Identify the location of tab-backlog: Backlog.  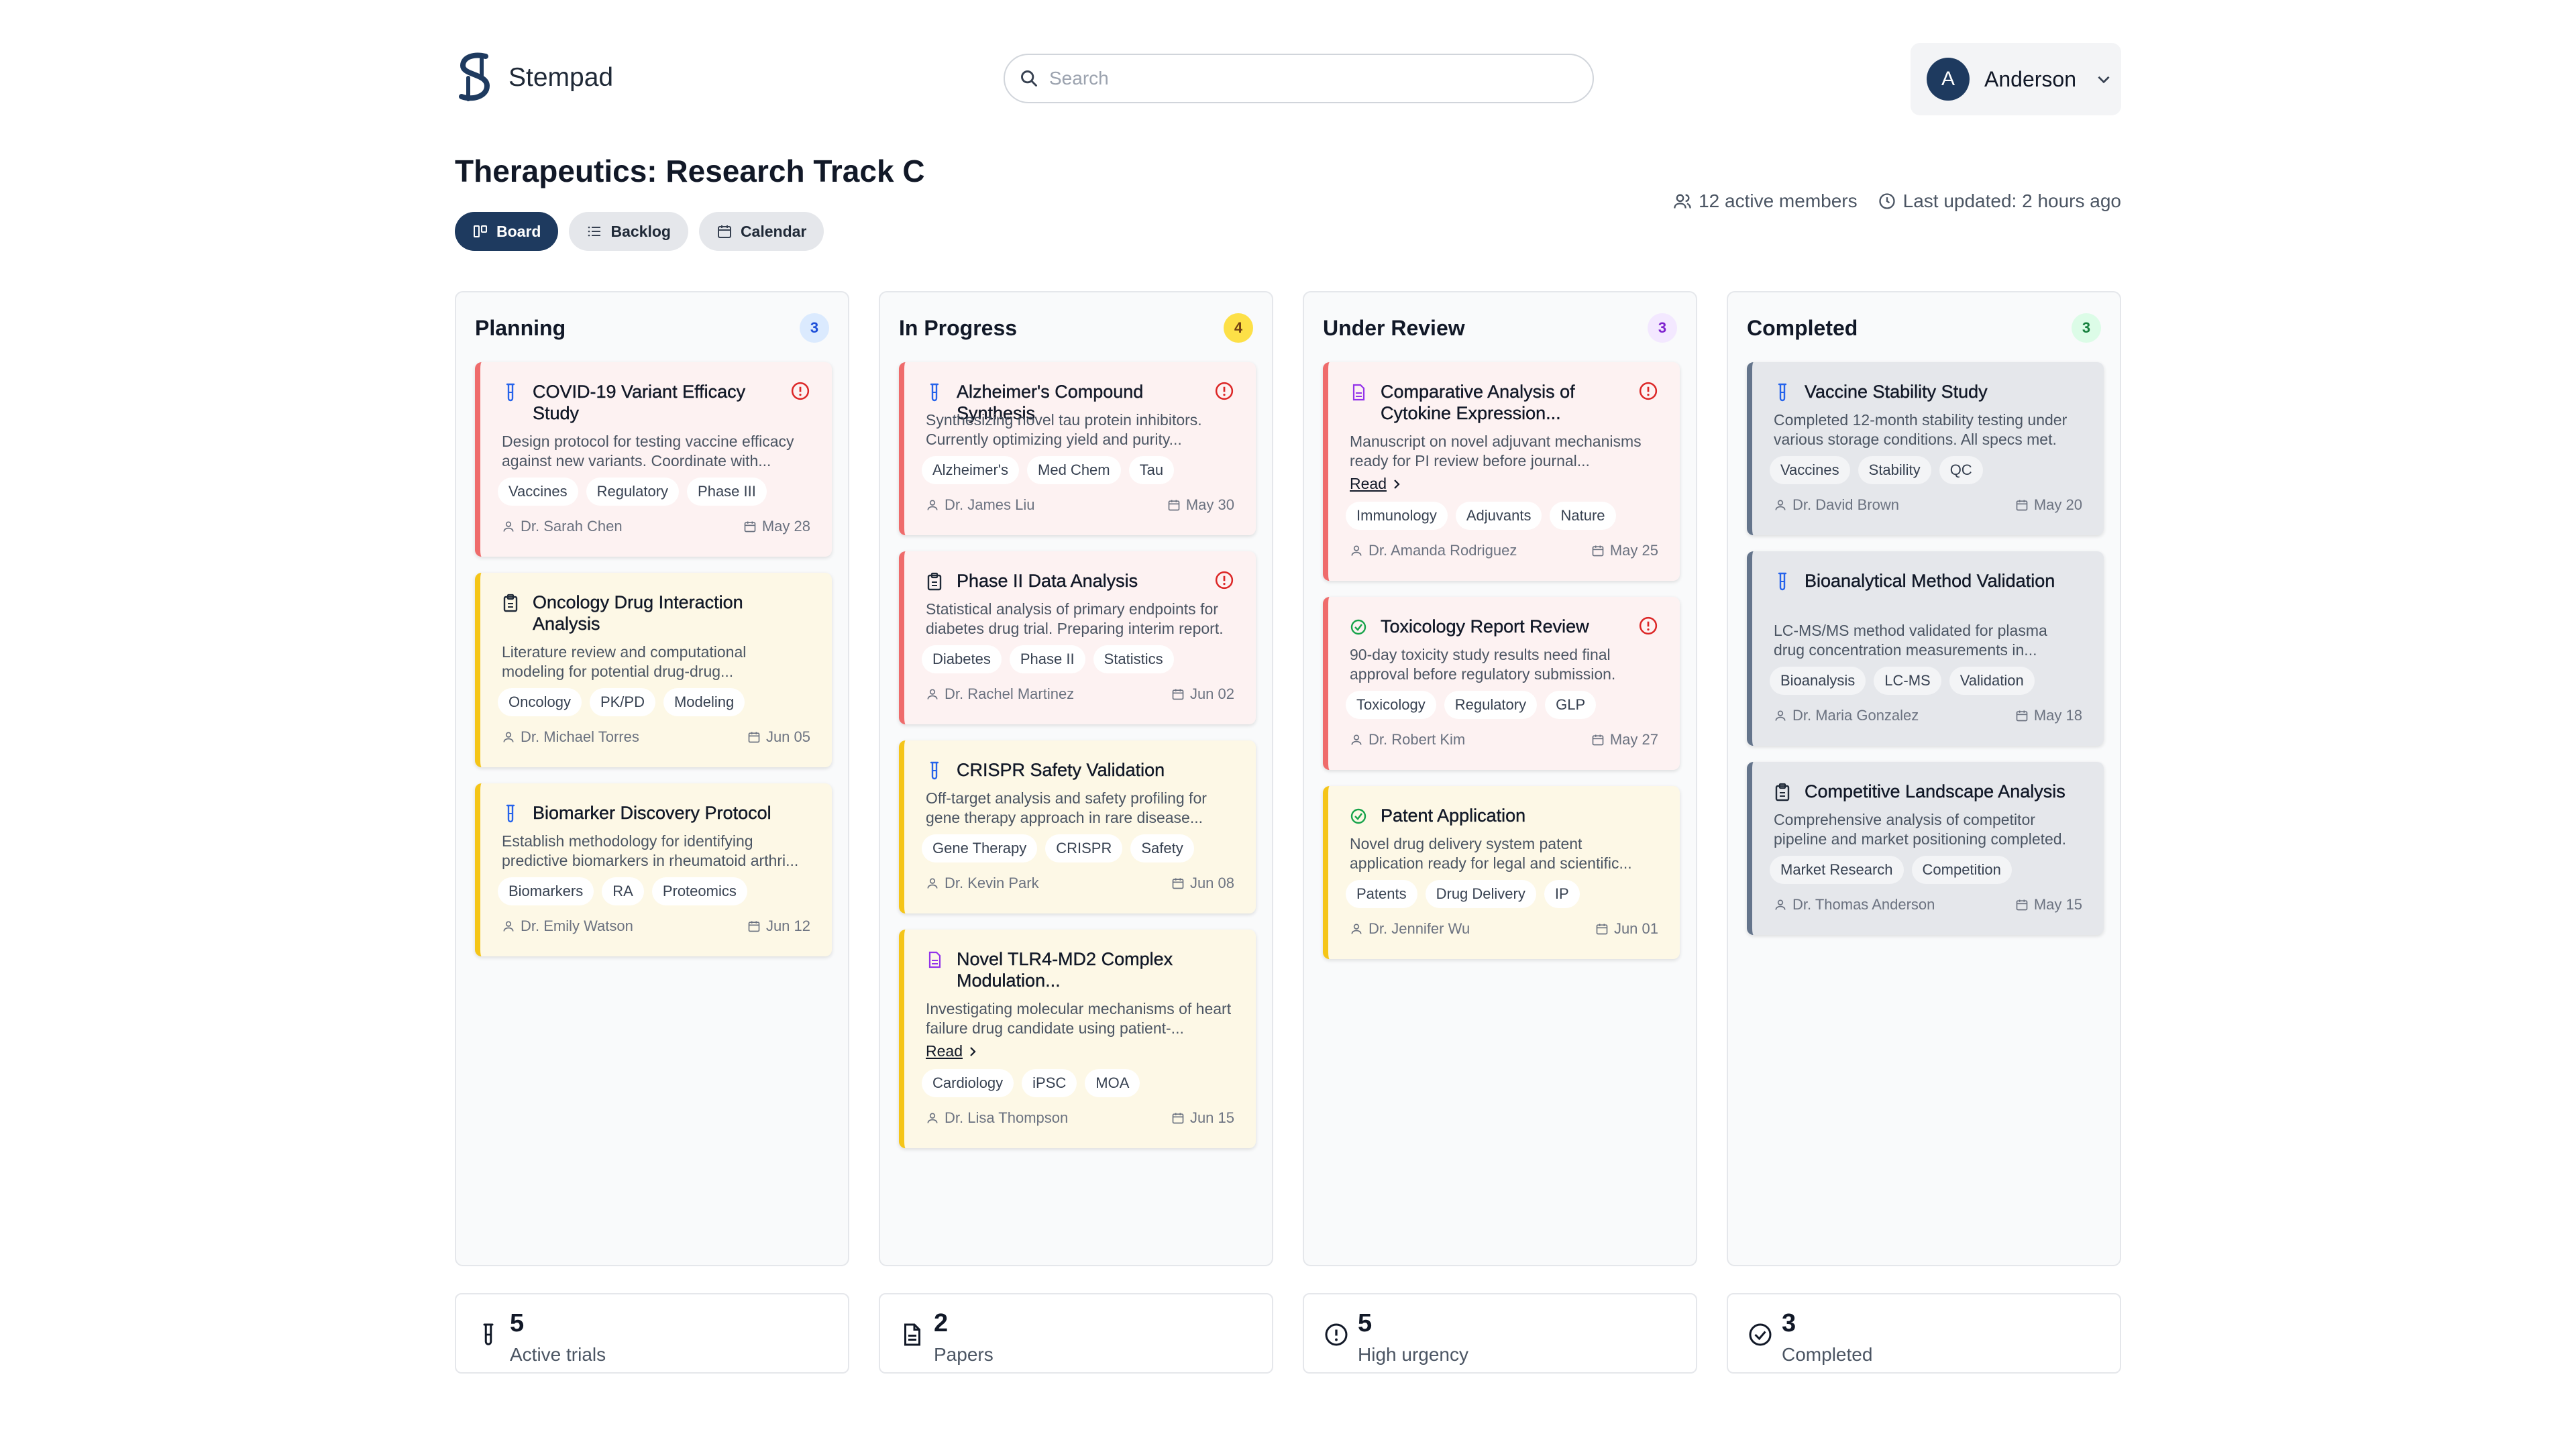
(628, 231).